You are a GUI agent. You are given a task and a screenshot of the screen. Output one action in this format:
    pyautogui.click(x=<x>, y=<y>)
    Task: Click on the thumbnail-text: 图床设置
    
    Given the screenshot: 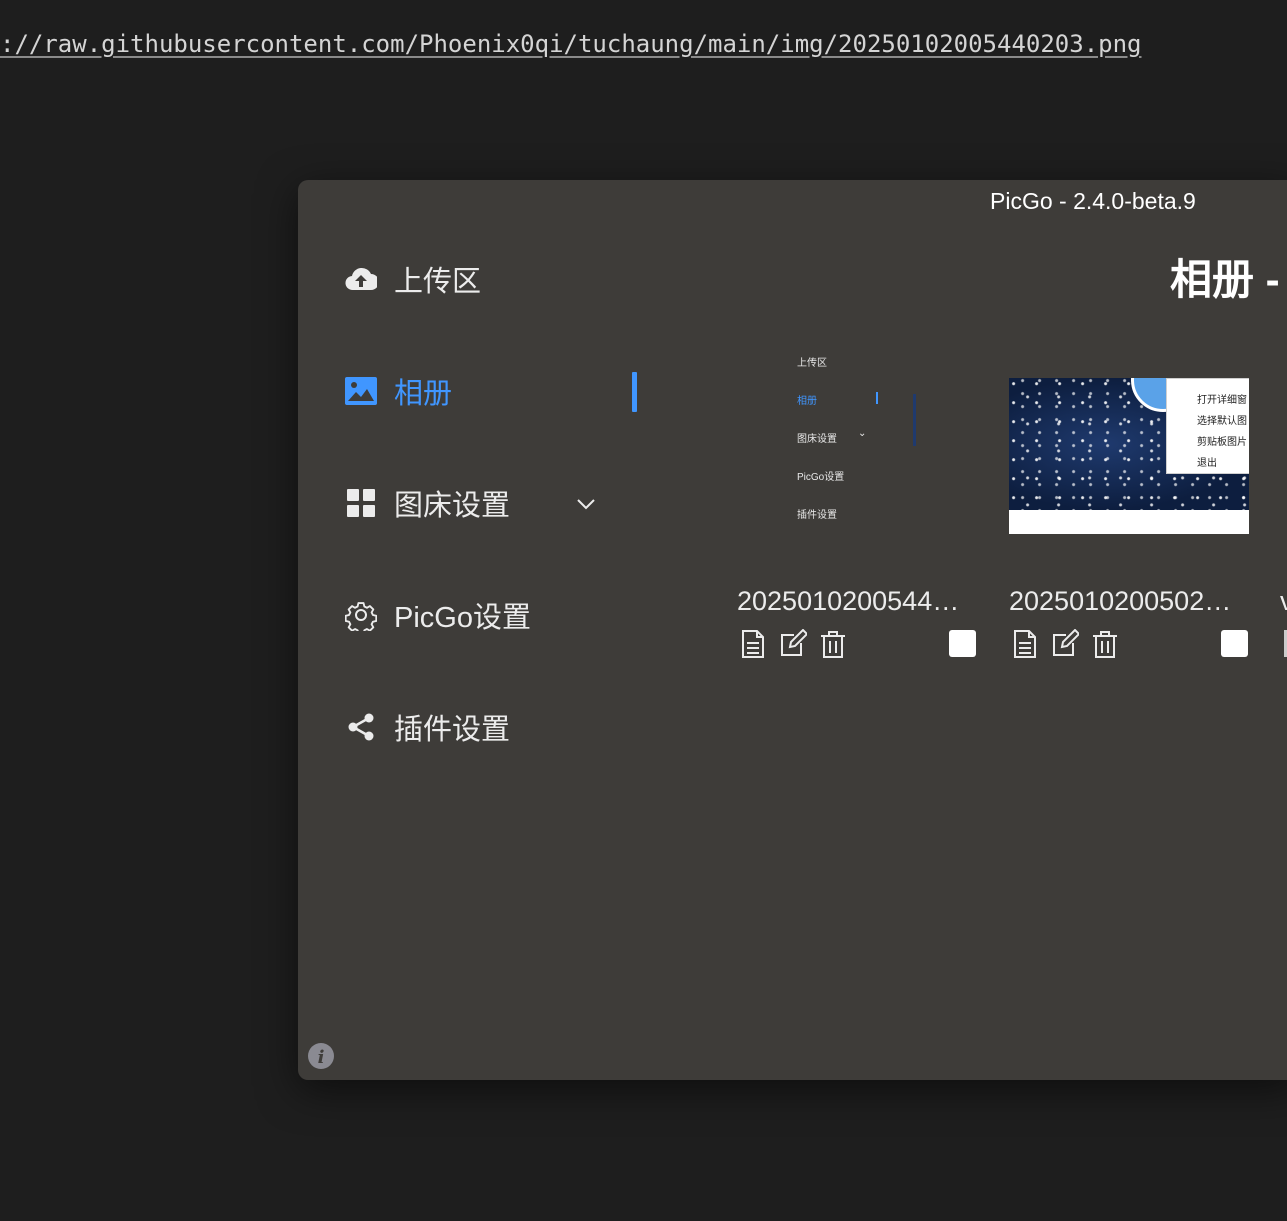 What is the action you would take?
    pyautogui.click(x=817, y=439)
    